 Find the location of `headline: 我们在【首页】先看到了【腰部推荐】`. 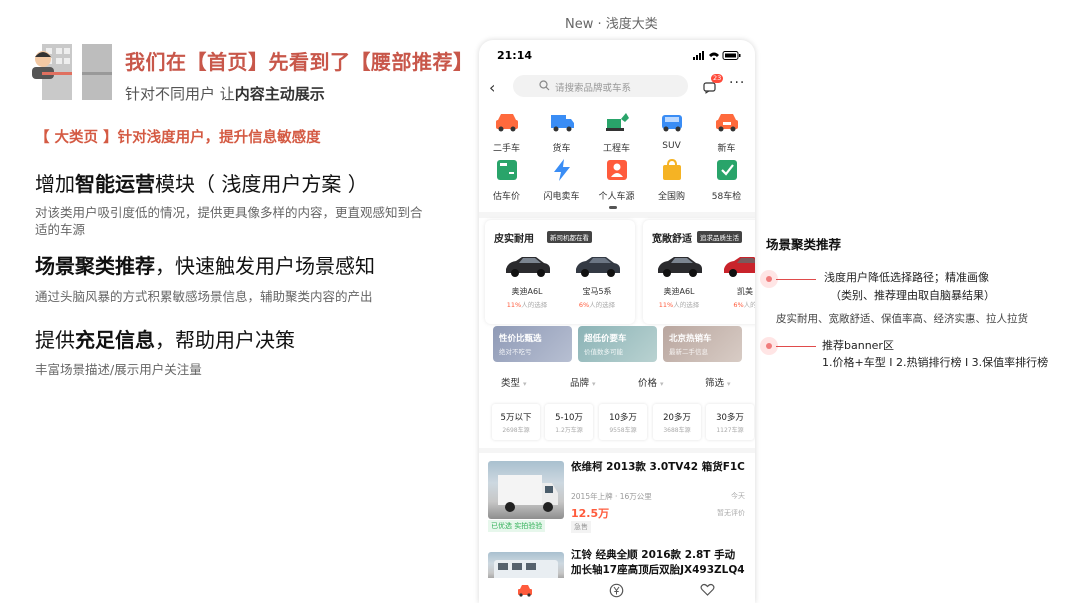

headline: 我们在【首页】先看到了【腰部推荐】 is located at coordinates (299, 62).